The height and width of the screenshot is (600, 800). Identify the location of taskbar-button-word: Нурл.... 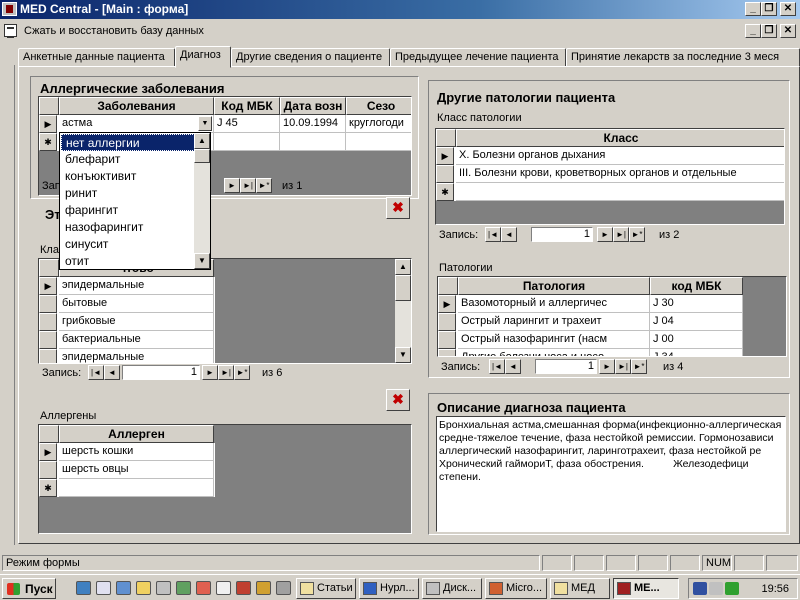
(389, 588).